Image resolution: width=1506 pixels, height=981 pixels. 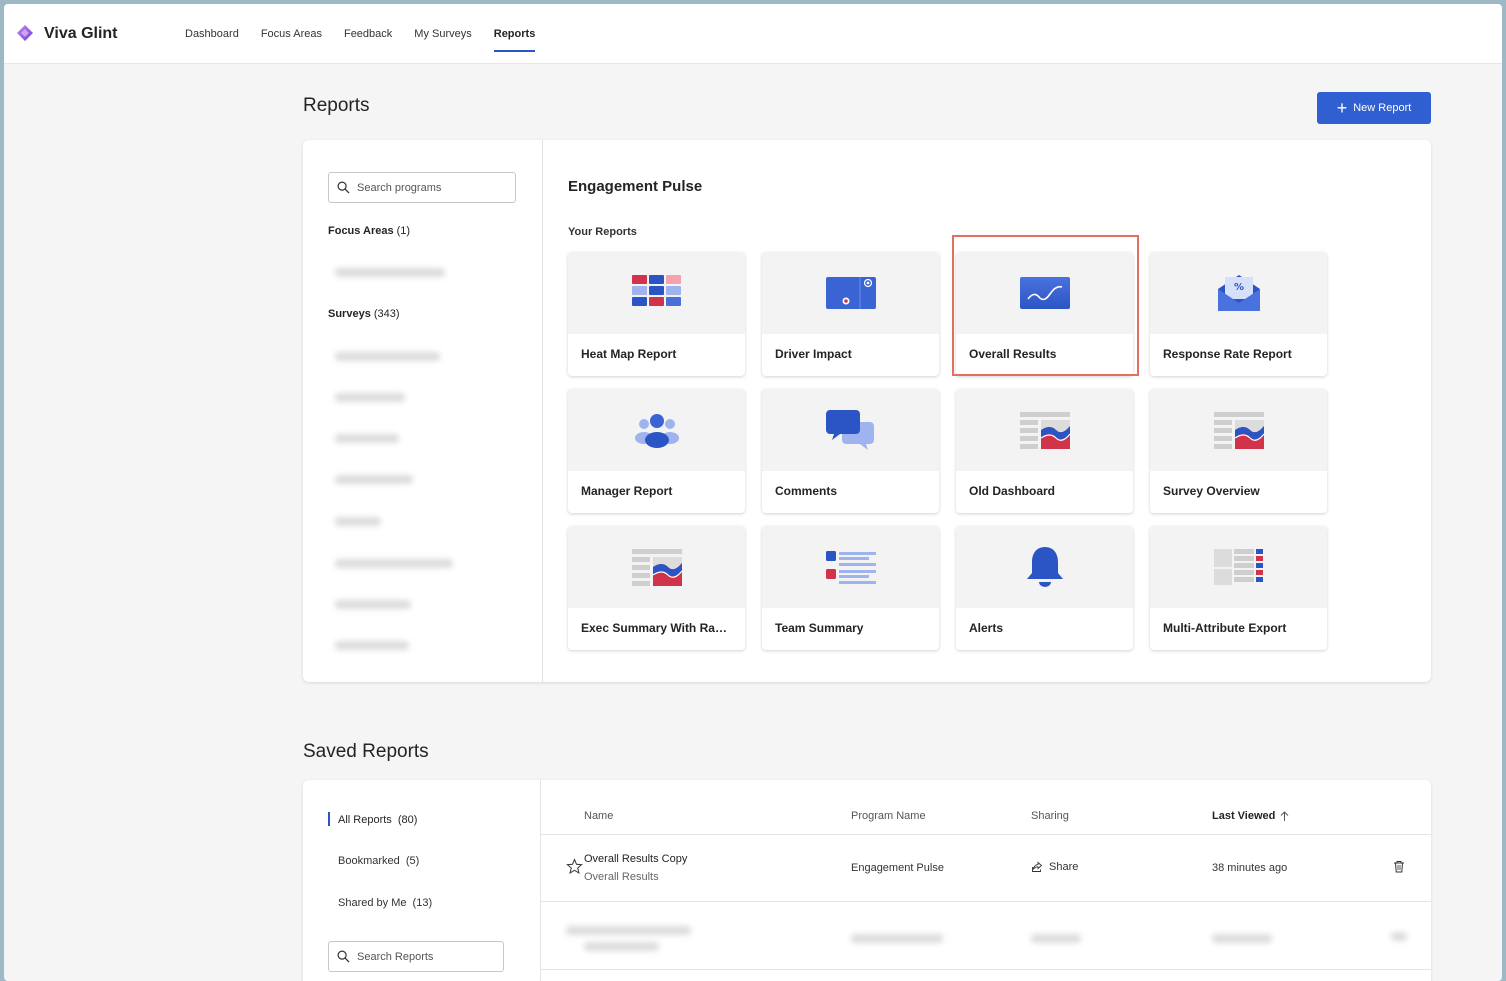 I want to click on column-header-name: Name, so click(x=598, y=816).